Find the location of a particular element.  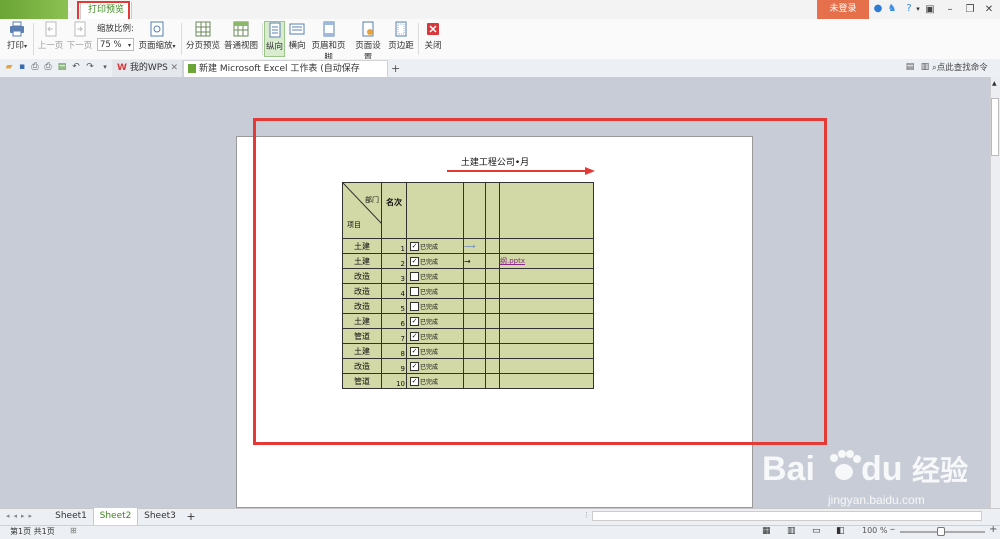

tab-my-wps-label: 我的WPS is located at coordinates (148, 68).